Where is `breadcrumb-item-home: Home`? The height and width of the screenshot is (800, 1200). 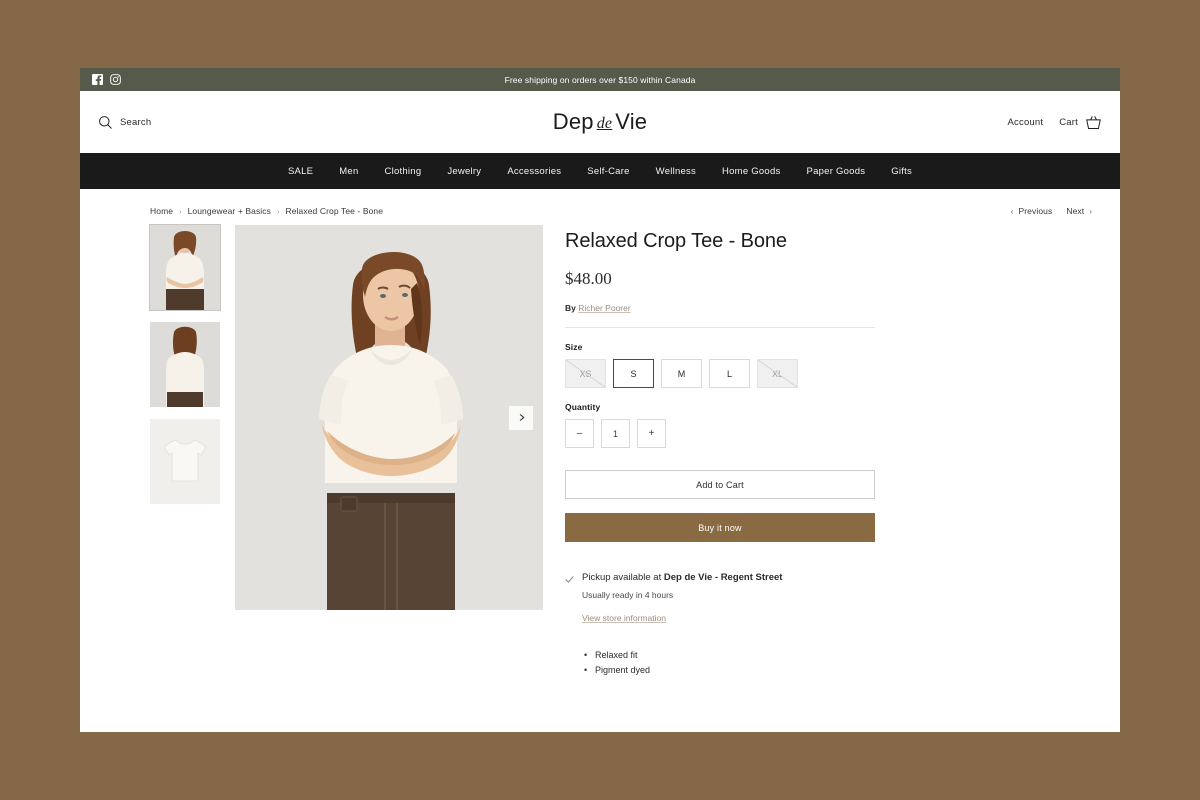 breadcrumb-item-home: Home is located at coordinates (161, 211).